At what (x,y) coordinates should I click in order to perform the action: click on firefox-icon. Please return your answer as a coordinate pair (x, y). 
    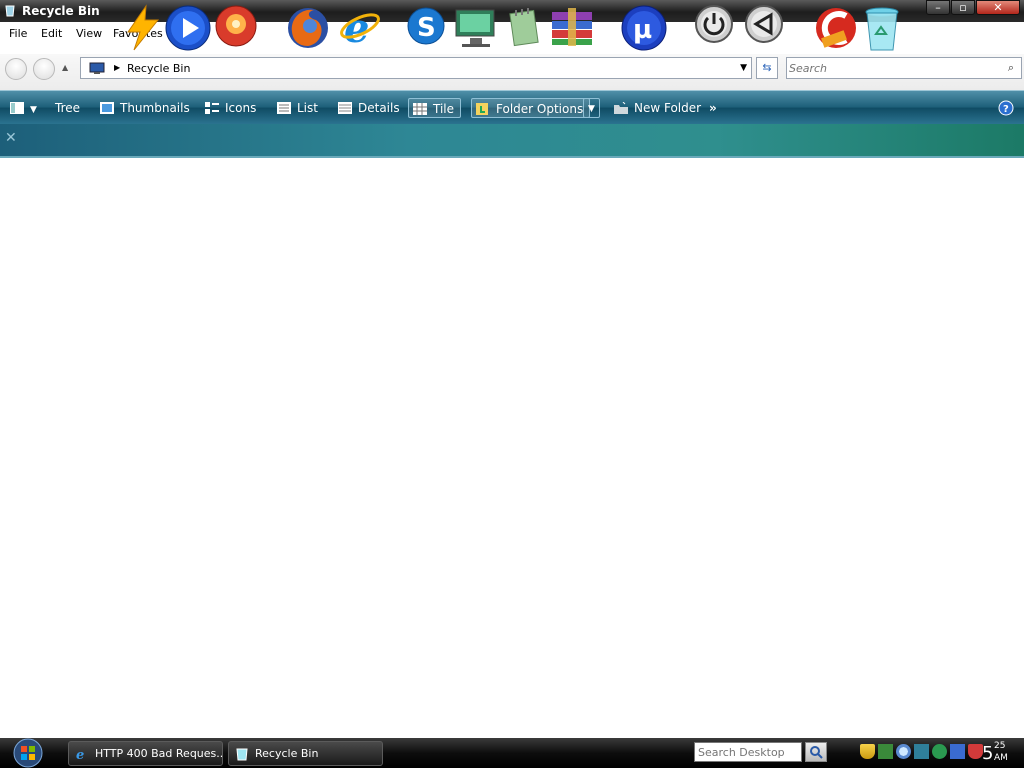
    Looking at the image, I should click on (308, 27).